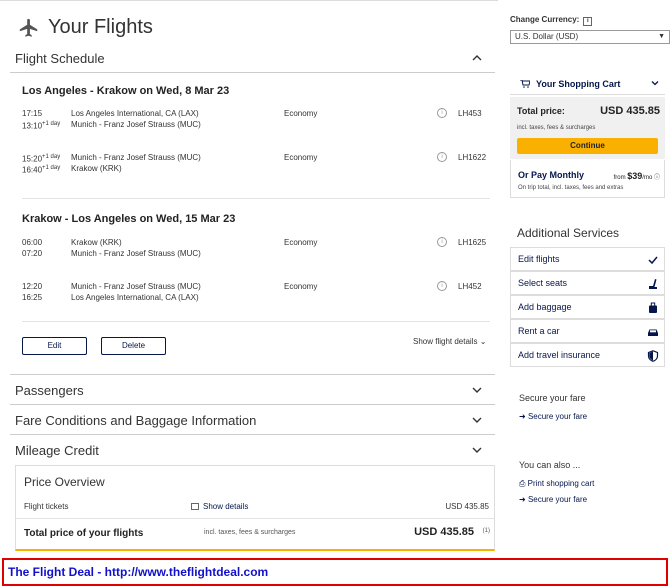 Image resolution: width=670 pixels, height=587 pixels. Describe the element at coordinates (32, 242) in the screenshot. I see `departure-time: 06:00` at that location.